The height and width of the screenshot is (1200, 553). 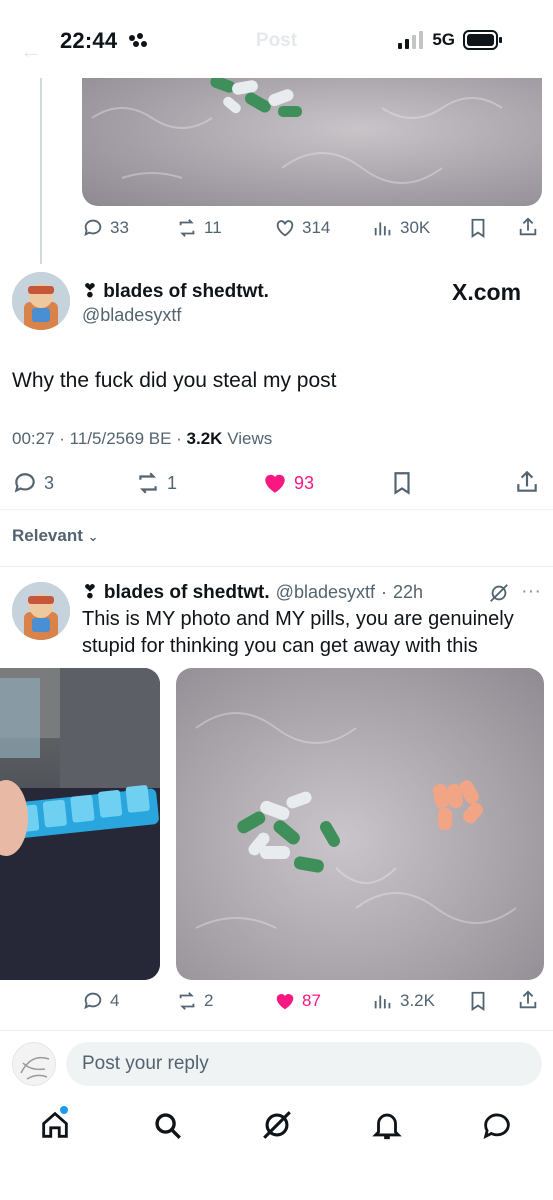 I want to click on main-share-button, so click(x=527, y=482).